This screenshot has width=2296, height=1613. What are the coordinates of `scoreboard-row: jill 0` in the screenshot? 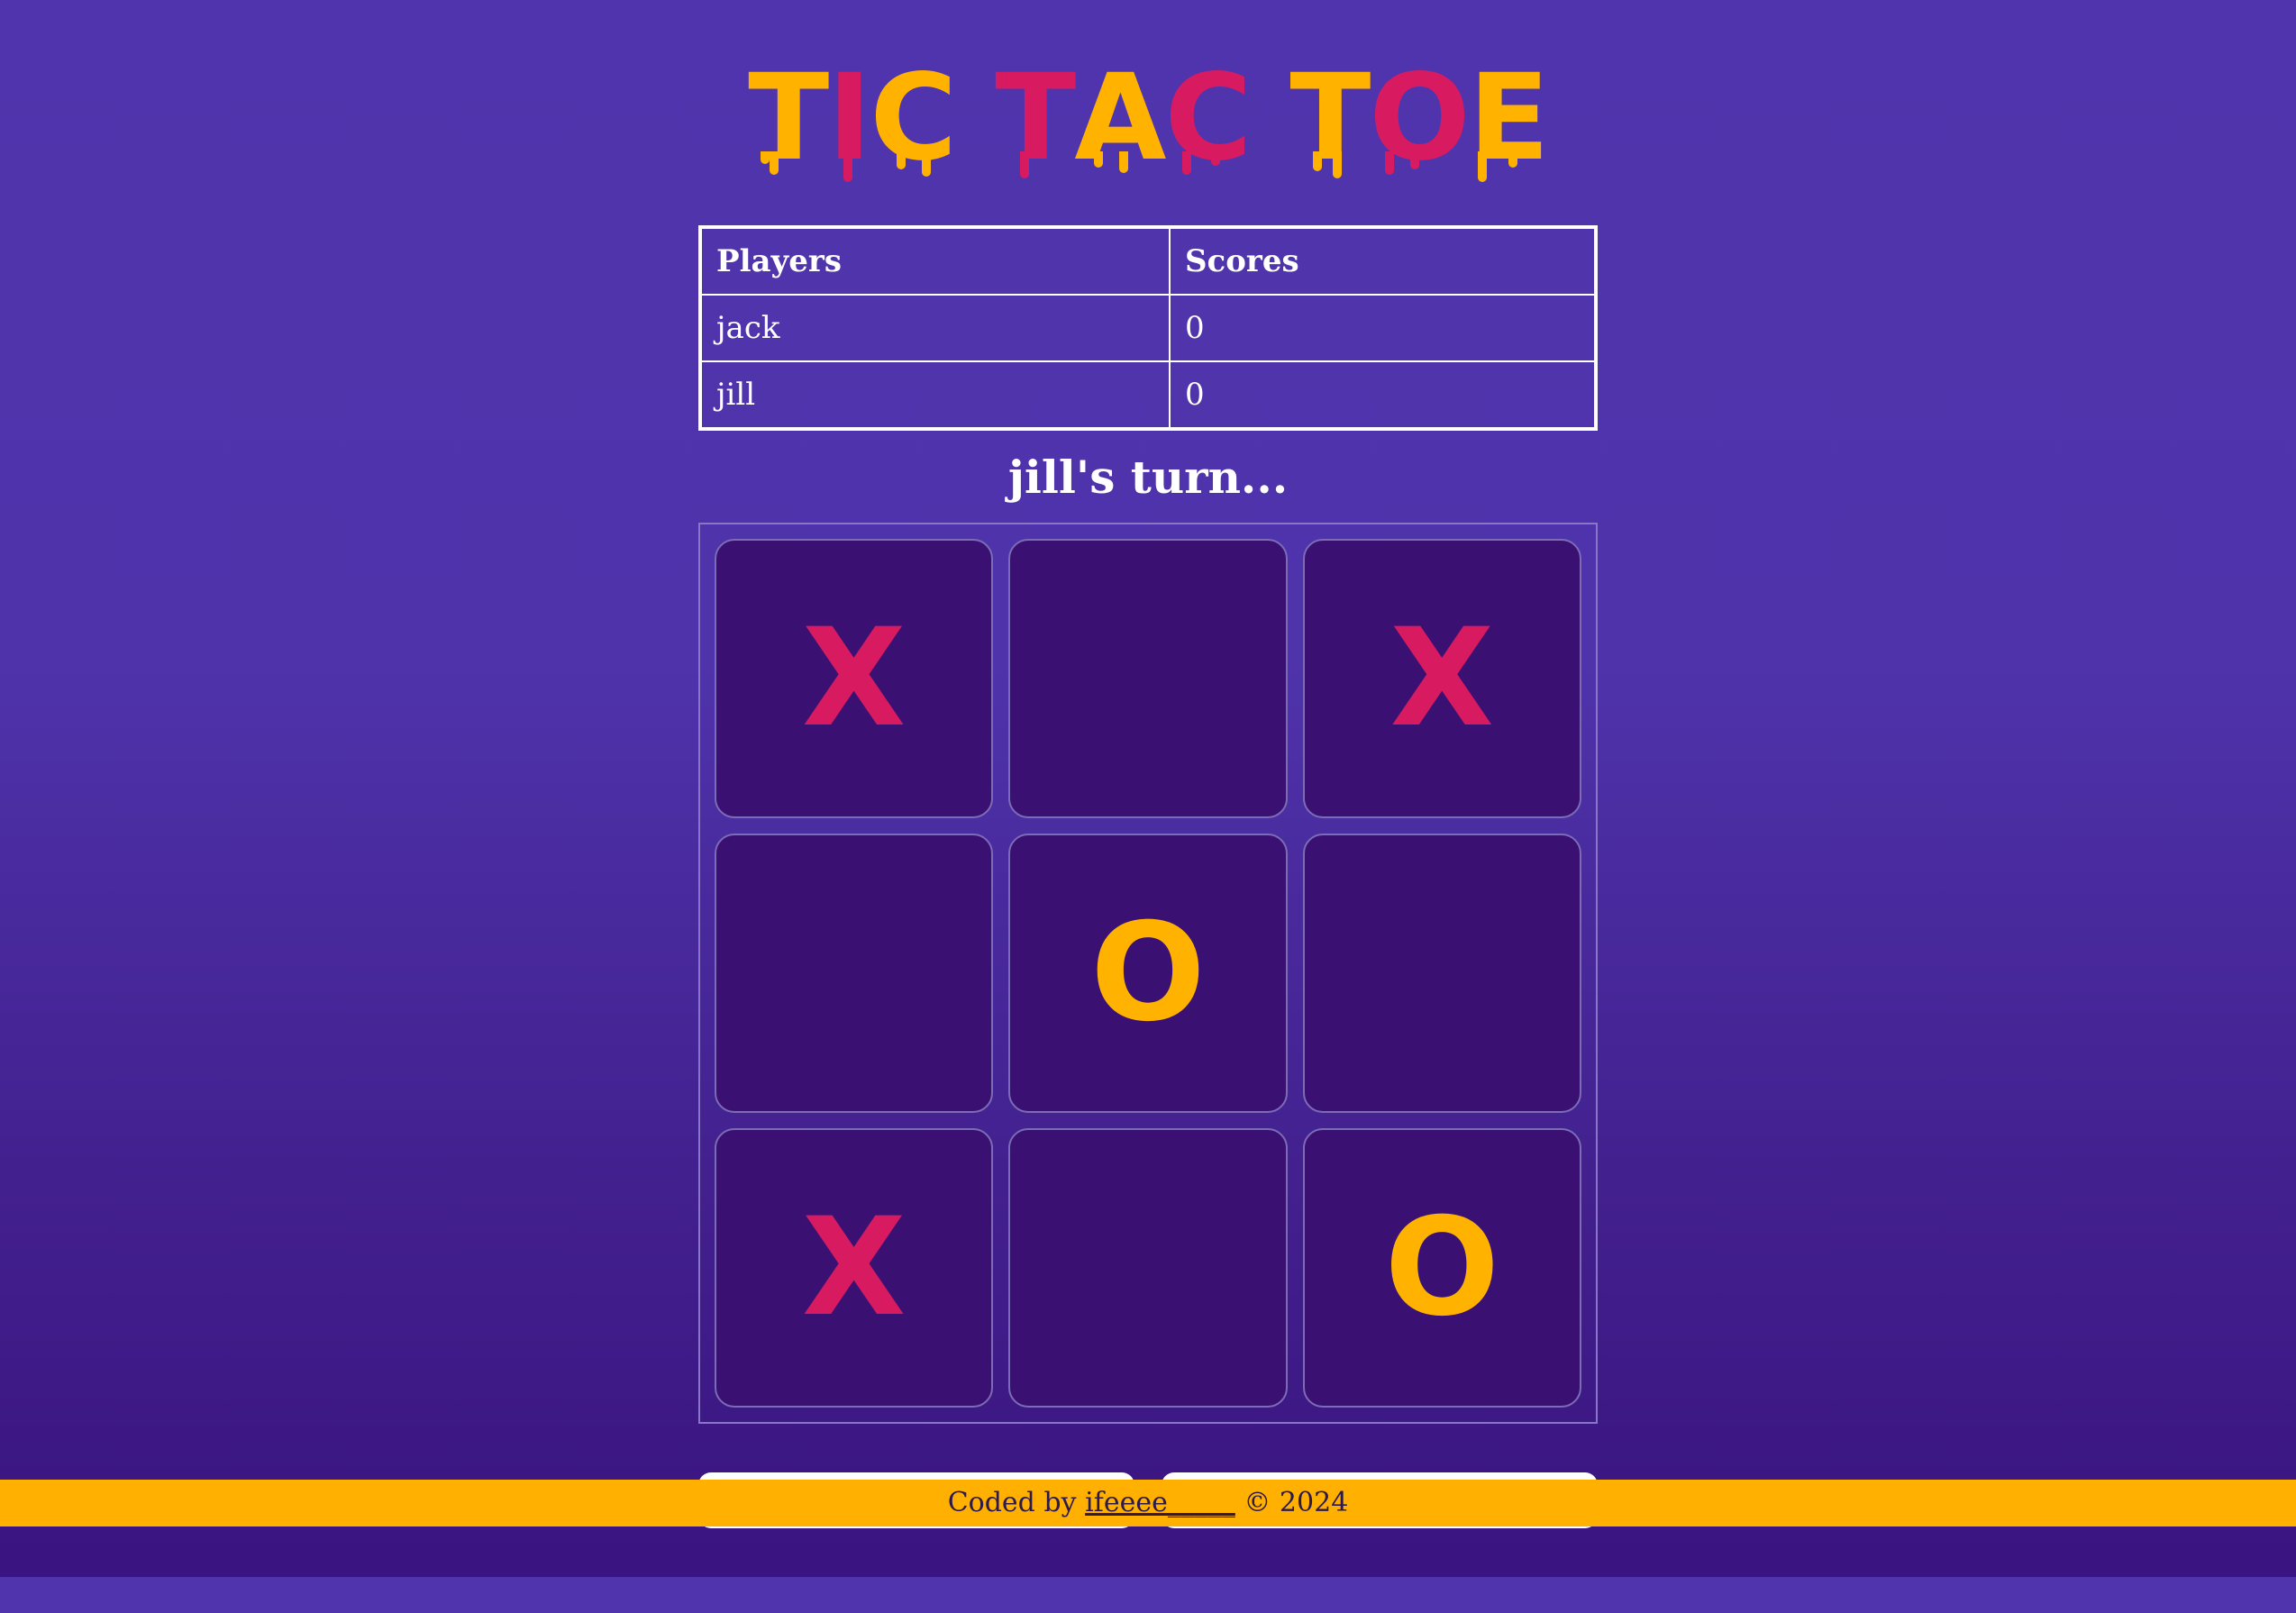 It's located at (1148, 395).